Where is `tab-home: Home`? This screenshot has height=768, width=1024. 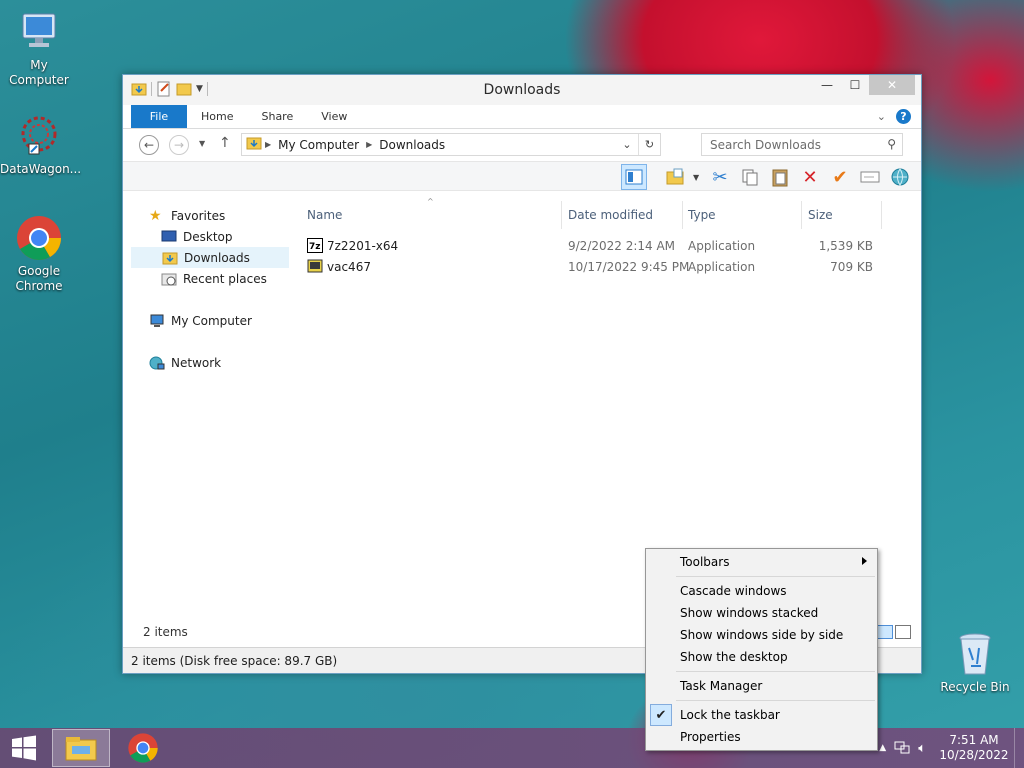 tab-home: Home is located at coordinates (217, 116).